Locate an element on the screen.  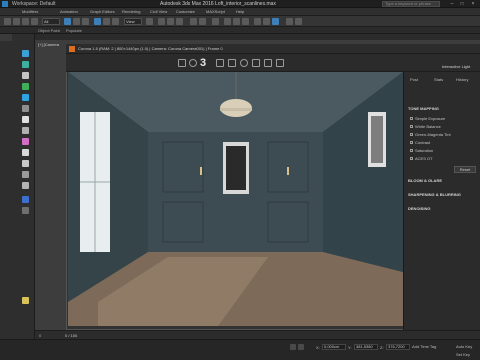
tab-history: History is located at coordinates (462, 79).